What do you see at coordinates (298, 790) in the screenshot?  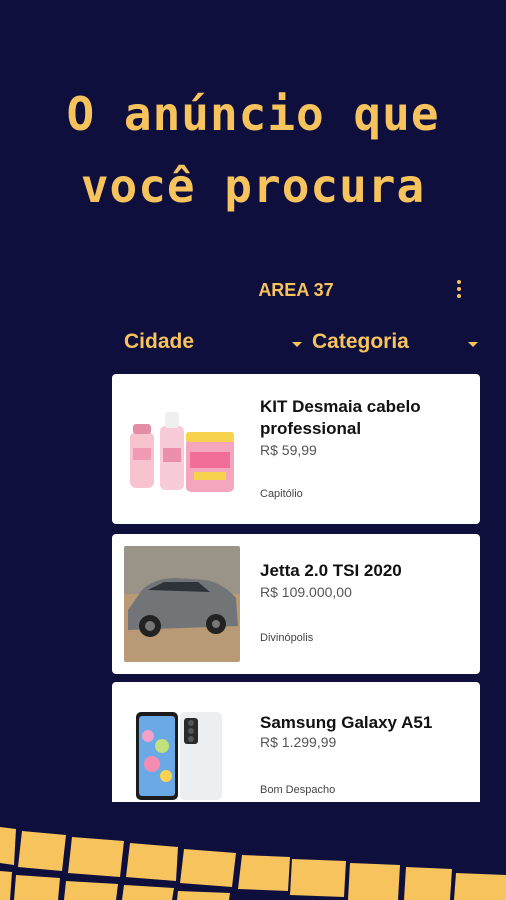 I see `listing-city: Bom Despacho` at bounding box center [298, 790].